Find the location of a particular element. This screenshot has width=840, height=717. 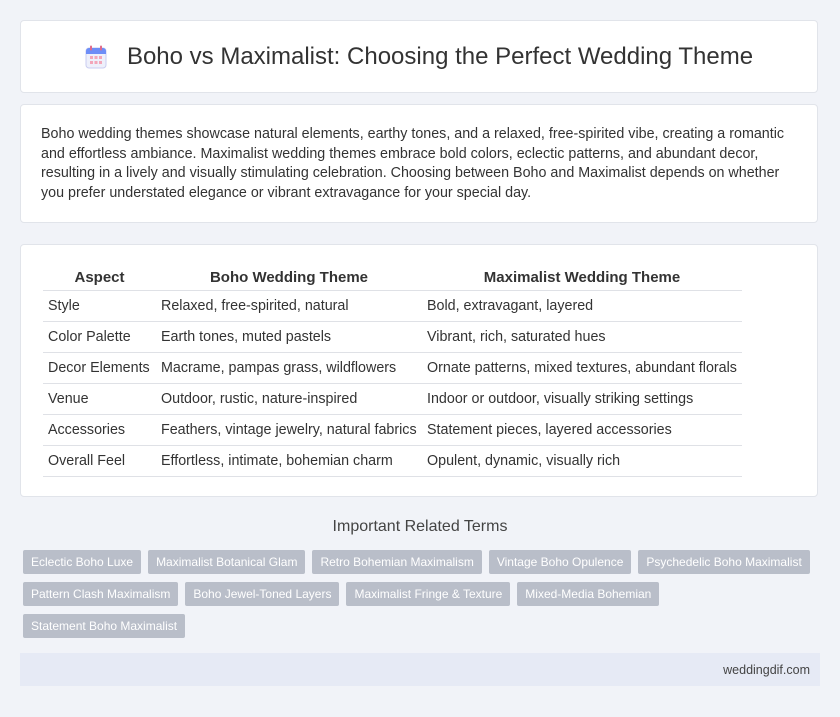

table-cell: Bold, extravagant, layered is located at coordinates (582, 306).